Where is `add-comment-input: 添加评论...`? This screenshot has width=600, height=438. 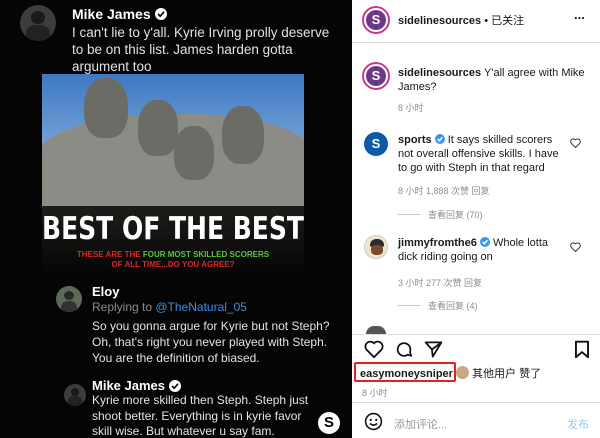
add-comment-input: 添加评论... is located at coordinates (420, 424).